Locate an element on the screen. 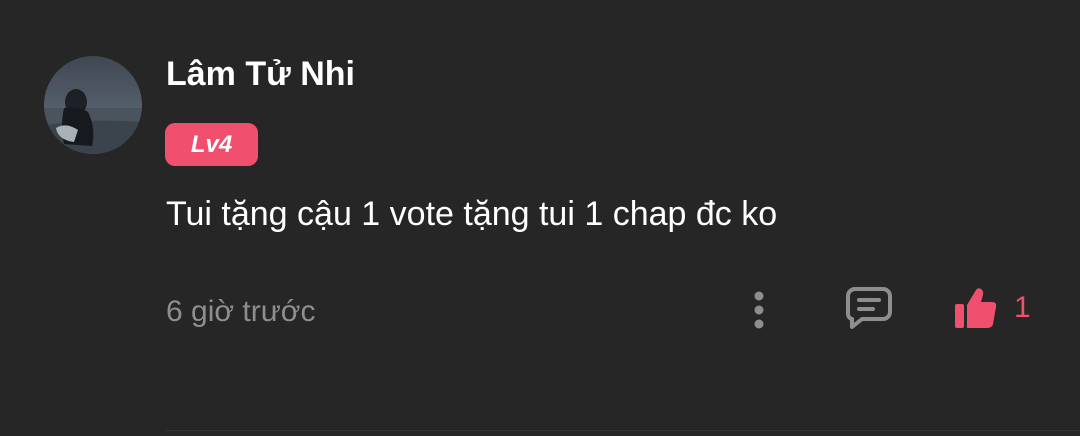 Image resolution: width=1080 pixels, height=436 pixels. avatar-image is located at coordinates (93, 105).